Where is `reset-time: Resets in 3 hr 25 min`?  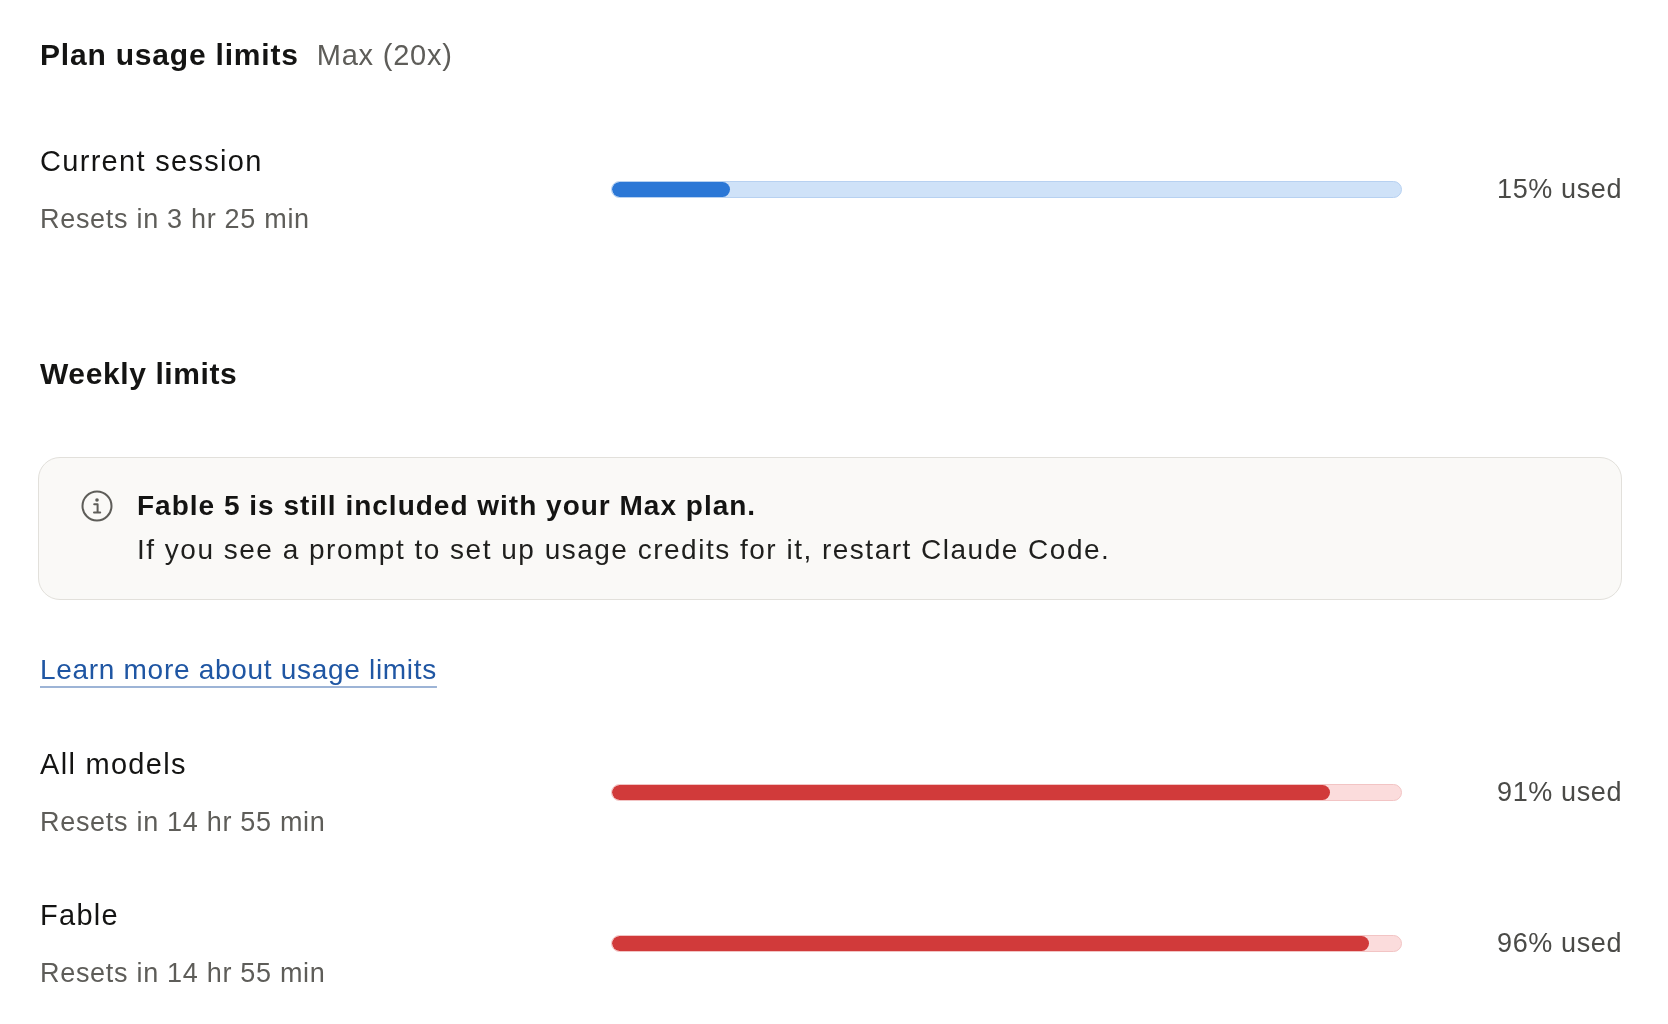 reset-time: Resets in 3 hr 25 min is located at coordinates (175, 219).